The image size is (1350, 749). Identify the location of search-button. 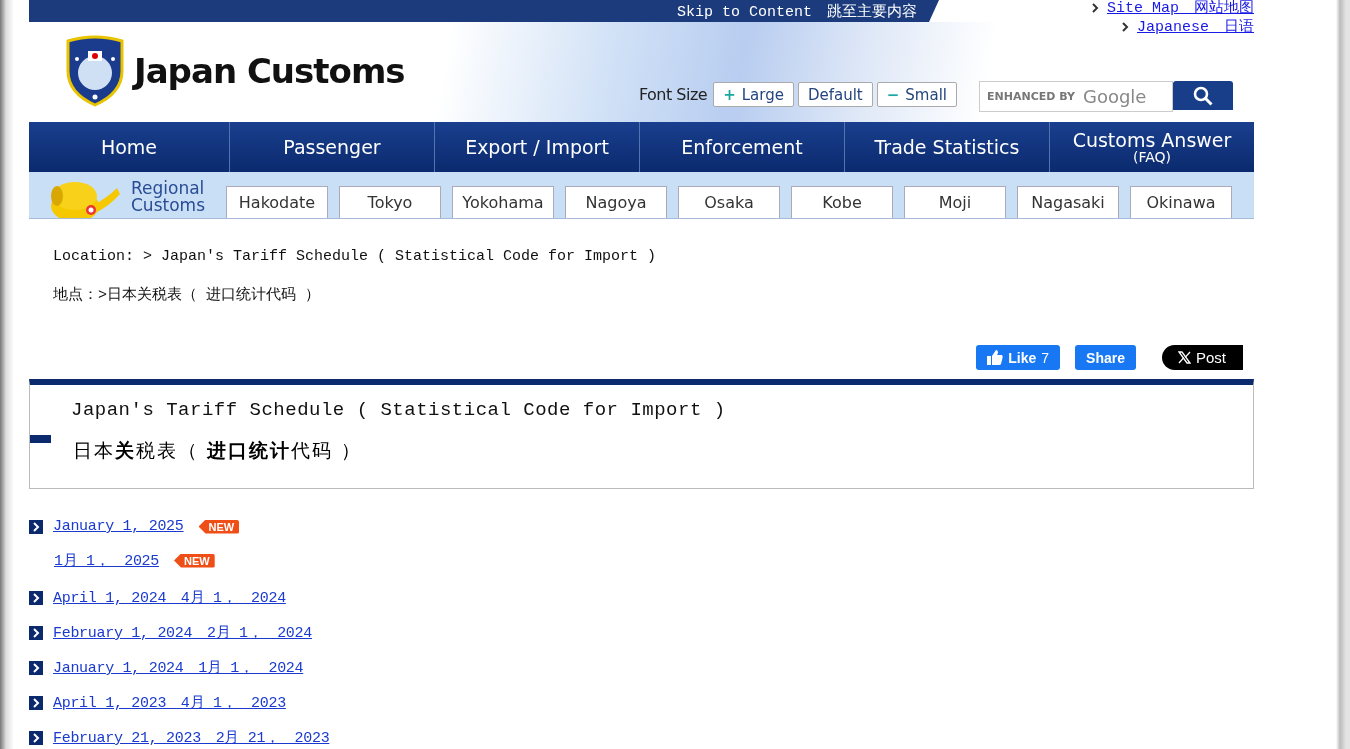
(1203, 95).